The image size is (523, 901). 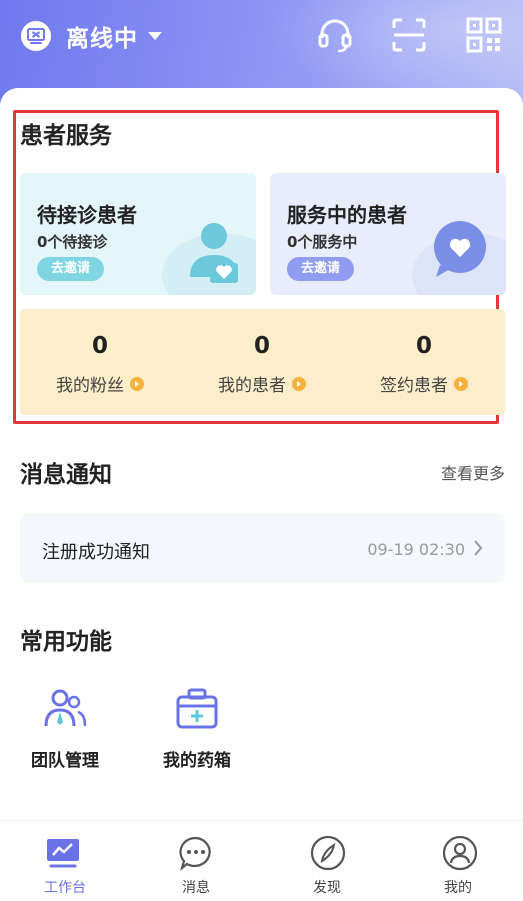 I want to click on stat-label: 我的患者, so click(x=252, y=386).